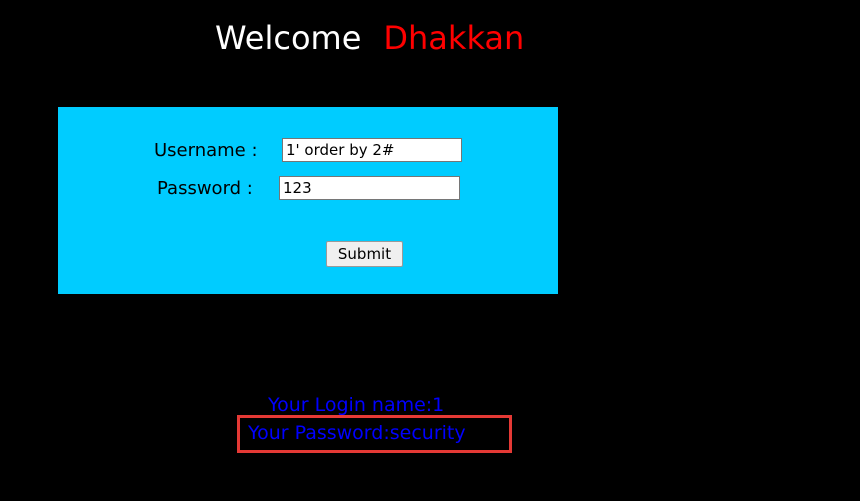 Image resolution: width=860 pixels, height=501 pixels. What do you see at coordinates (205, 188) in the screenshot?
I see `password-label: Password :` at bounding box center [205, 188].